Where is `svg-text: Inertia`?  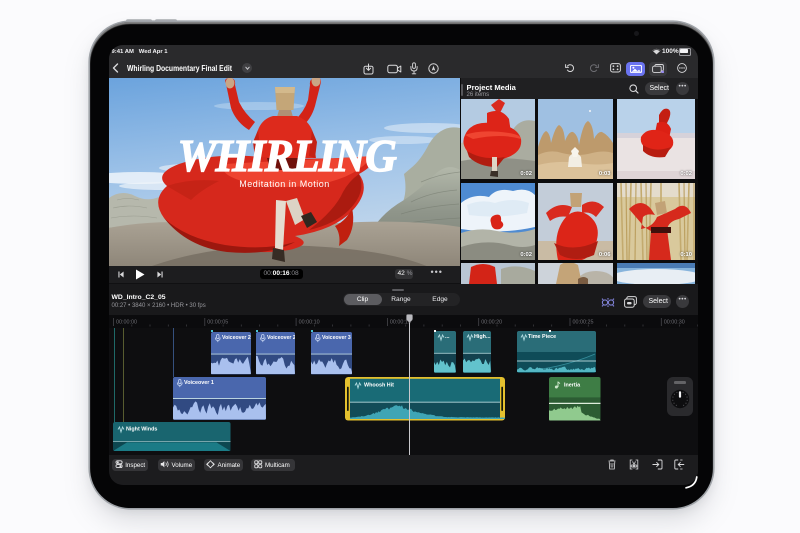 svg-text: Inertia is located at coordinates (572, 386).